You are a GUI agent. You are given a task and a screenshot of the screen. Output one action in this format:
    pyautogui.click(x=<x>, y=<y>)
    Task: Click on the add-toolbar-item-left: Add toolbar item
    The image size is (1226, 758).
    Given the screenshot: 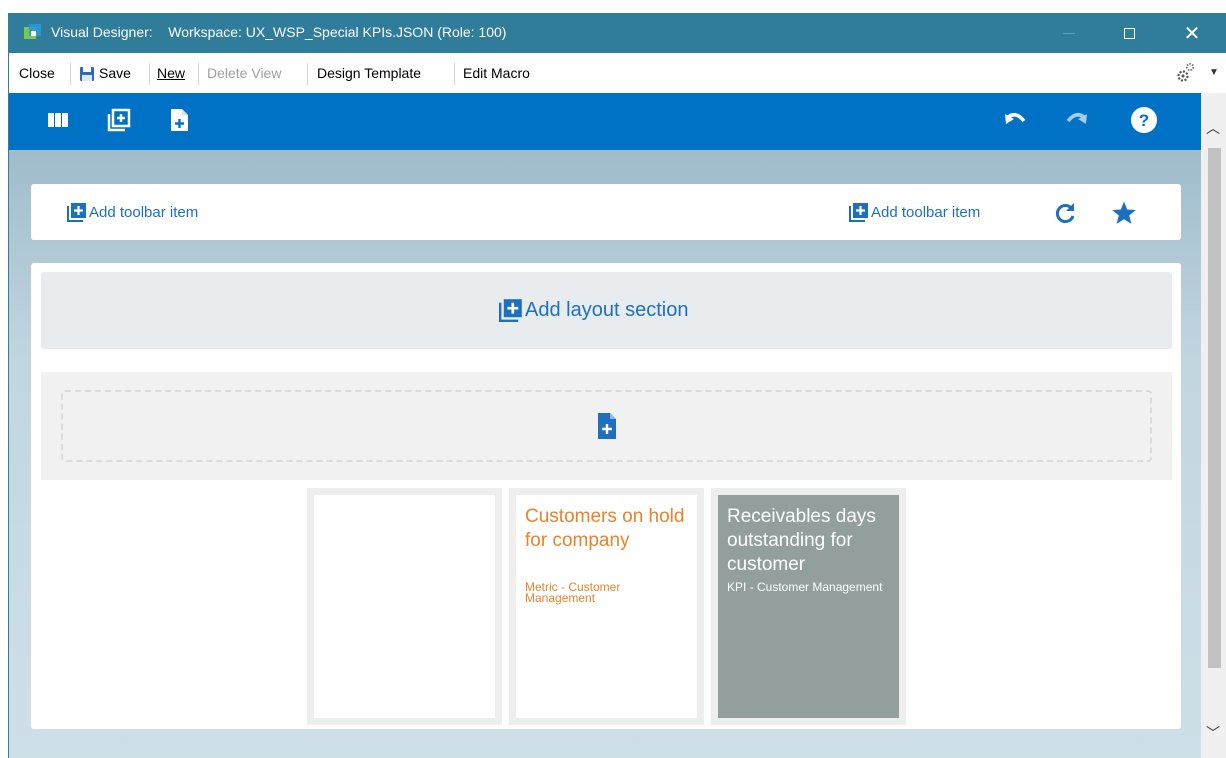 What is the action you would take?
    pyautogui.click(x=132, y=212)
    